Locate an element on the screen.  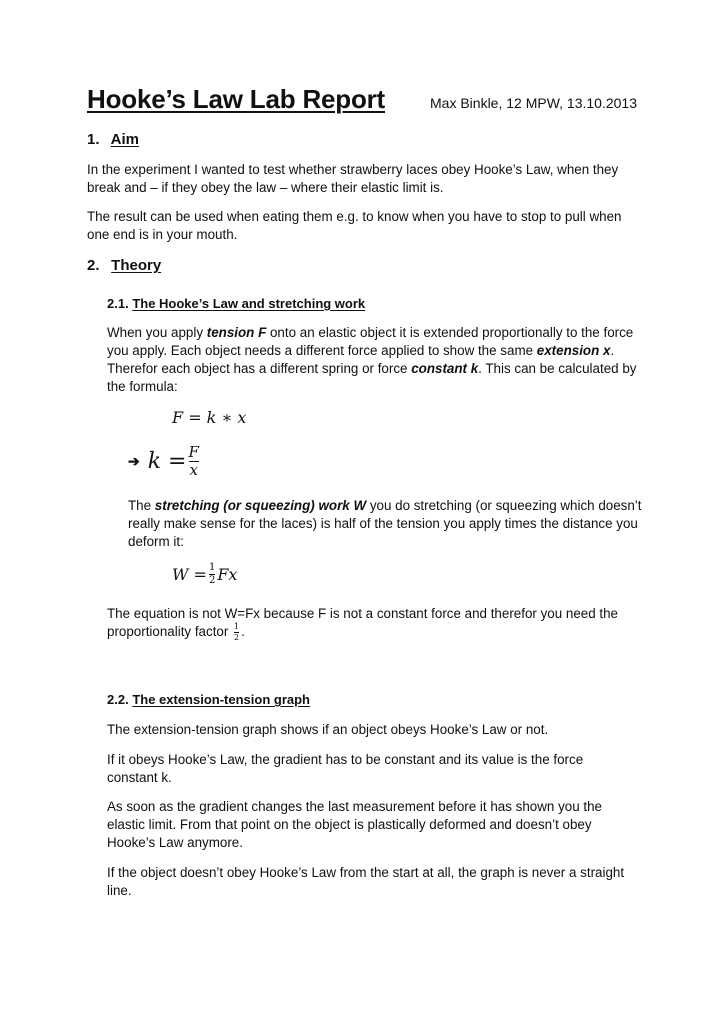
denominator: x is located at coordinates (193, 470).